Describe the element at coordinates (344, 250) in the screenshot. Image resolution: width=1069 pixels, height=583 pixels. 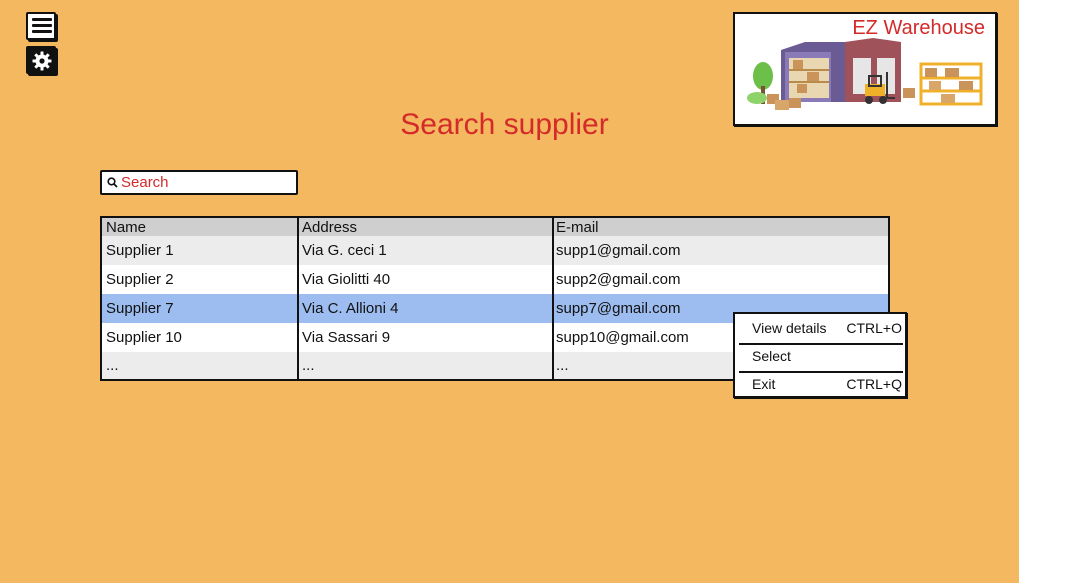
I see `cell-address: Via G. ceci 1` at that location.